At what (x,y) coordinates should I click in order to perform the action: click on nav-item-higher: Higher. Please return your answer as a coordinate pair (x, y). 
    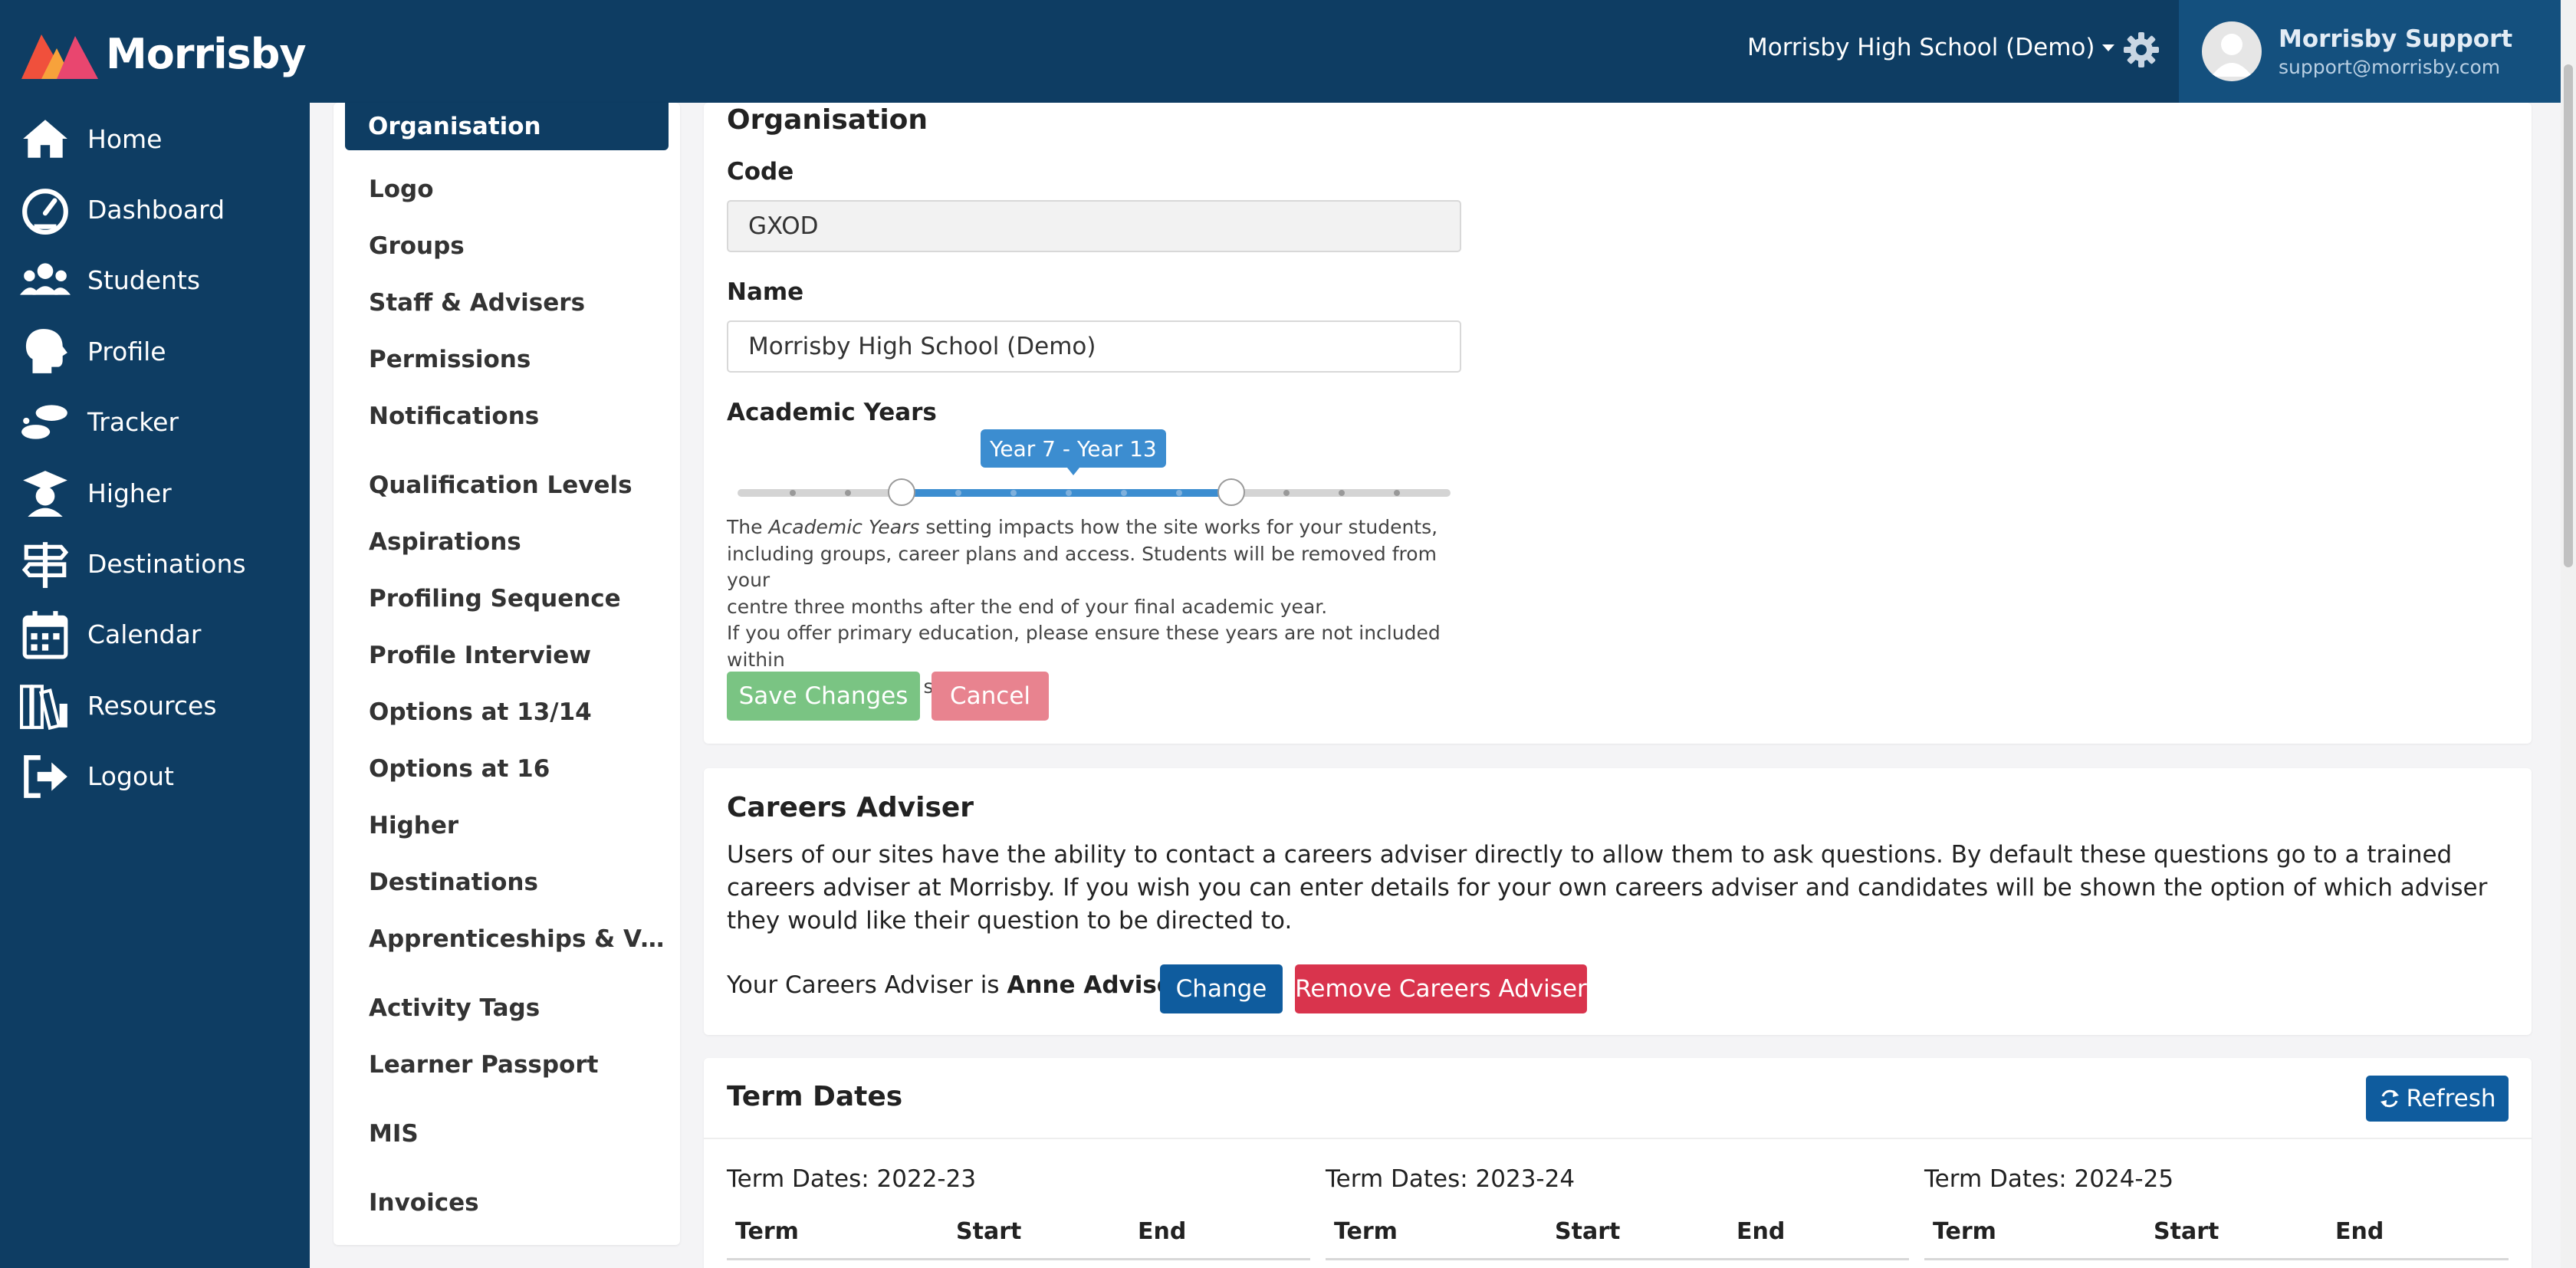
    Looking at the image, I should click on (155, 493).